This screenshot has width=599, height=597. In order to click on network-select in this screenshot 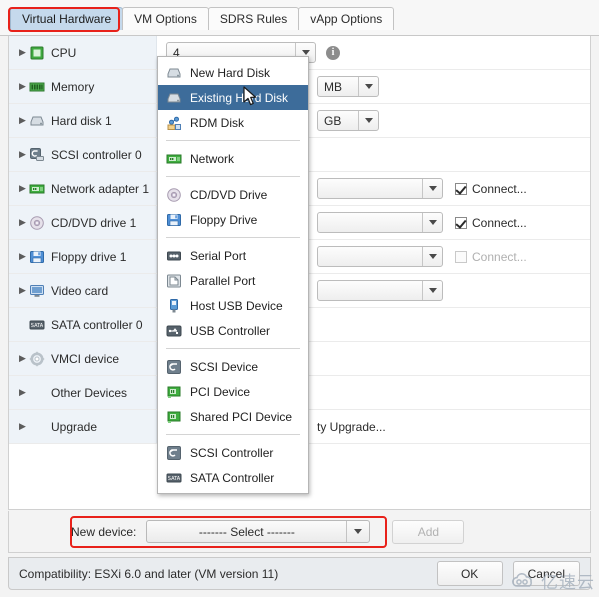, I will do `click(380, 188)`.